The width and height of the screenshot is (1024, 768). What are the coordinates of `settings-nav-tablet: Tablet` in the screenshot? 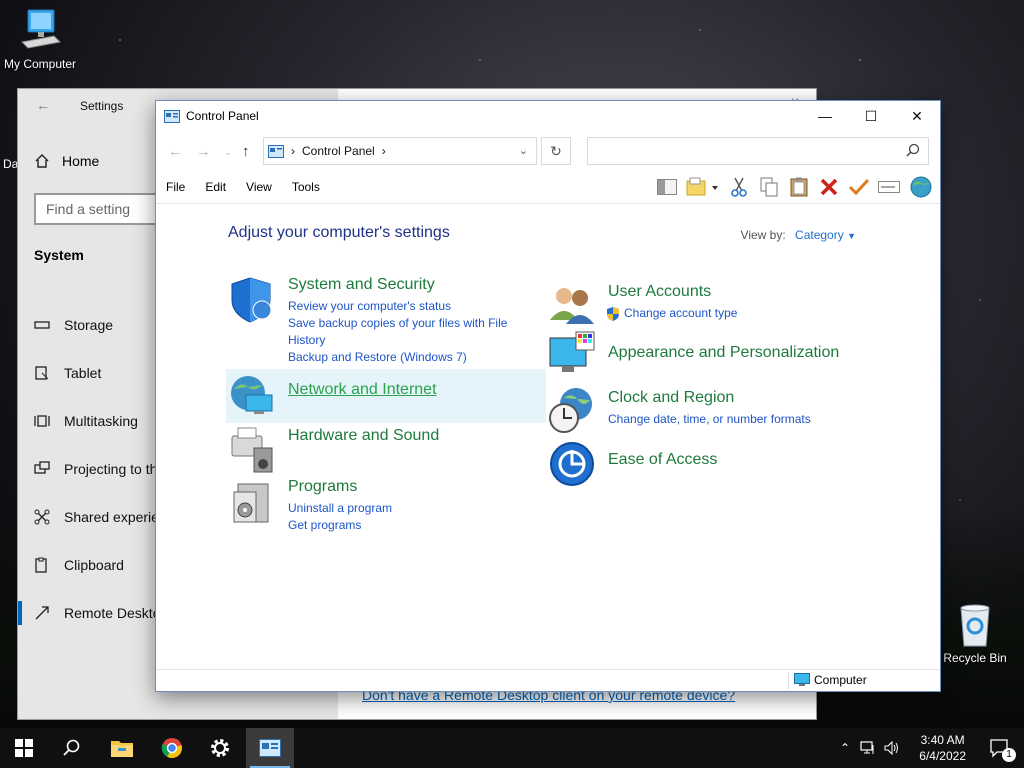 It's located at (67, 373).